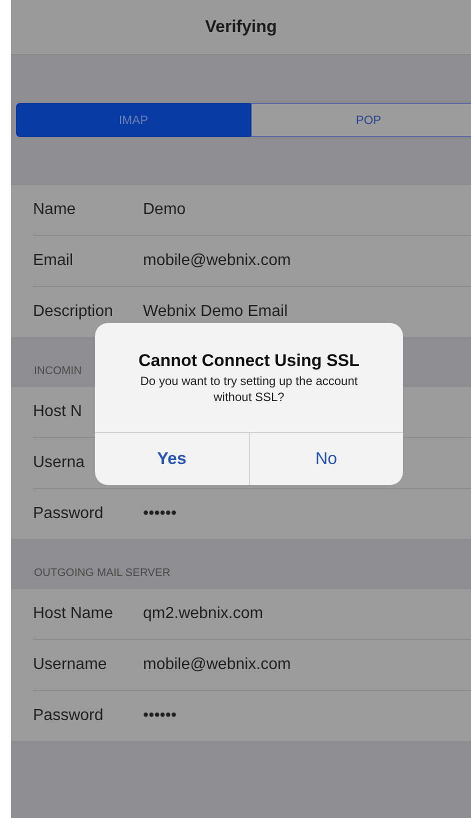 The width and height of the screenshot is (471, 818). What do you see at coordinates (58, 371) in the screenshot?
I see `section-header: INCOMIN` at bounding box center [58, 371].